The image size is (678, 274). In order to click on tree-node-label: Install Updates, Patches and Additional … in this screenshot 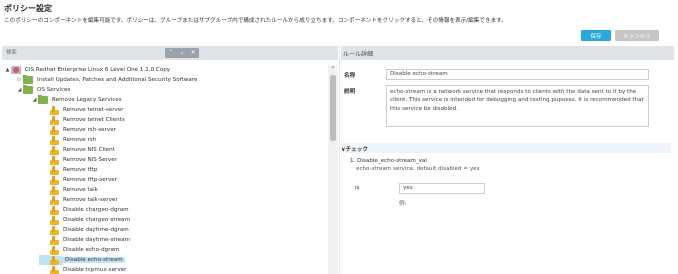, I will do `click(117, 80)`.